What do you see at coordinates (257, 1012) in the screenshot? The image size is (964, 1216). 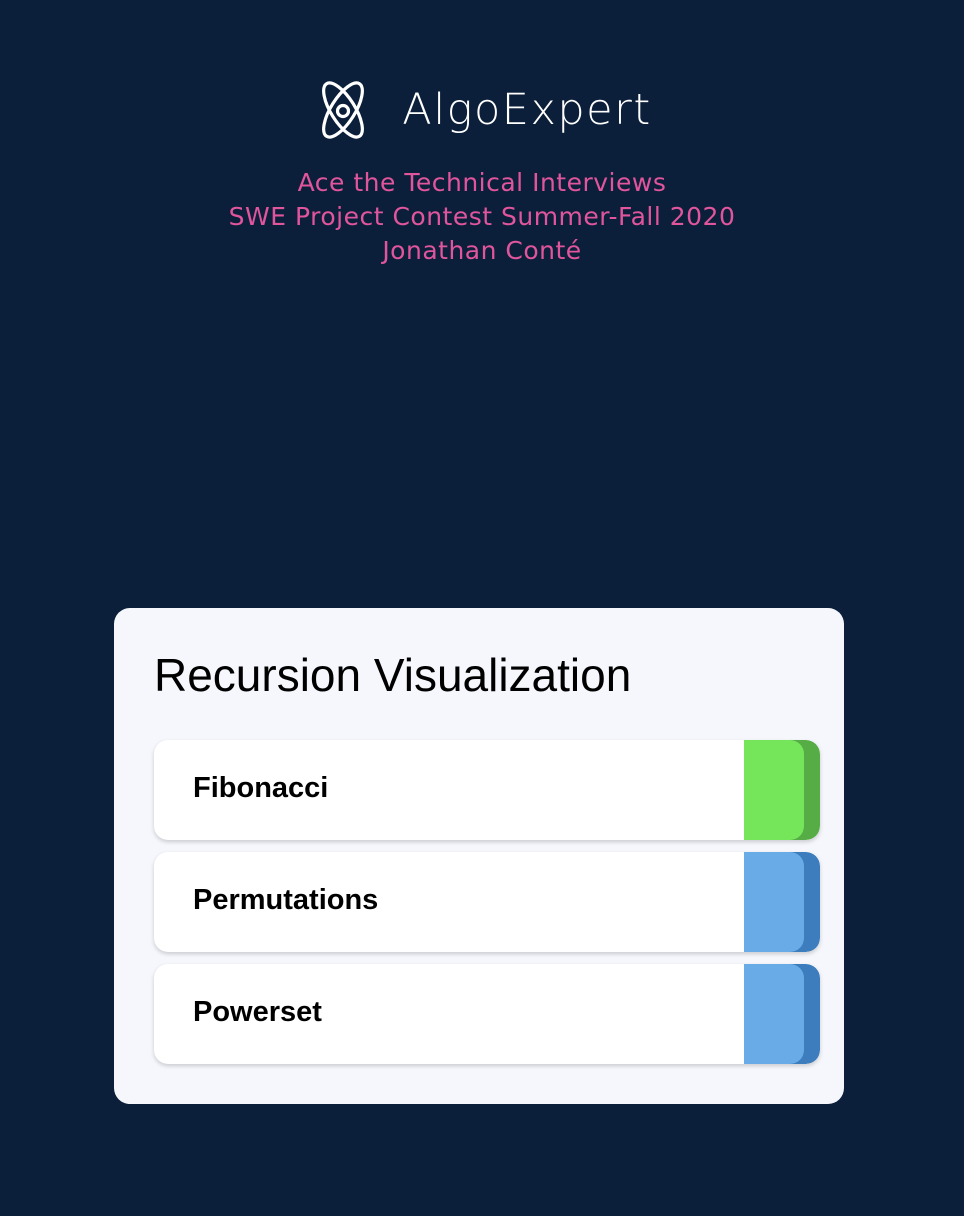 I see `algorithm-item-label: Powerset` at bounding box center [257, 1012].